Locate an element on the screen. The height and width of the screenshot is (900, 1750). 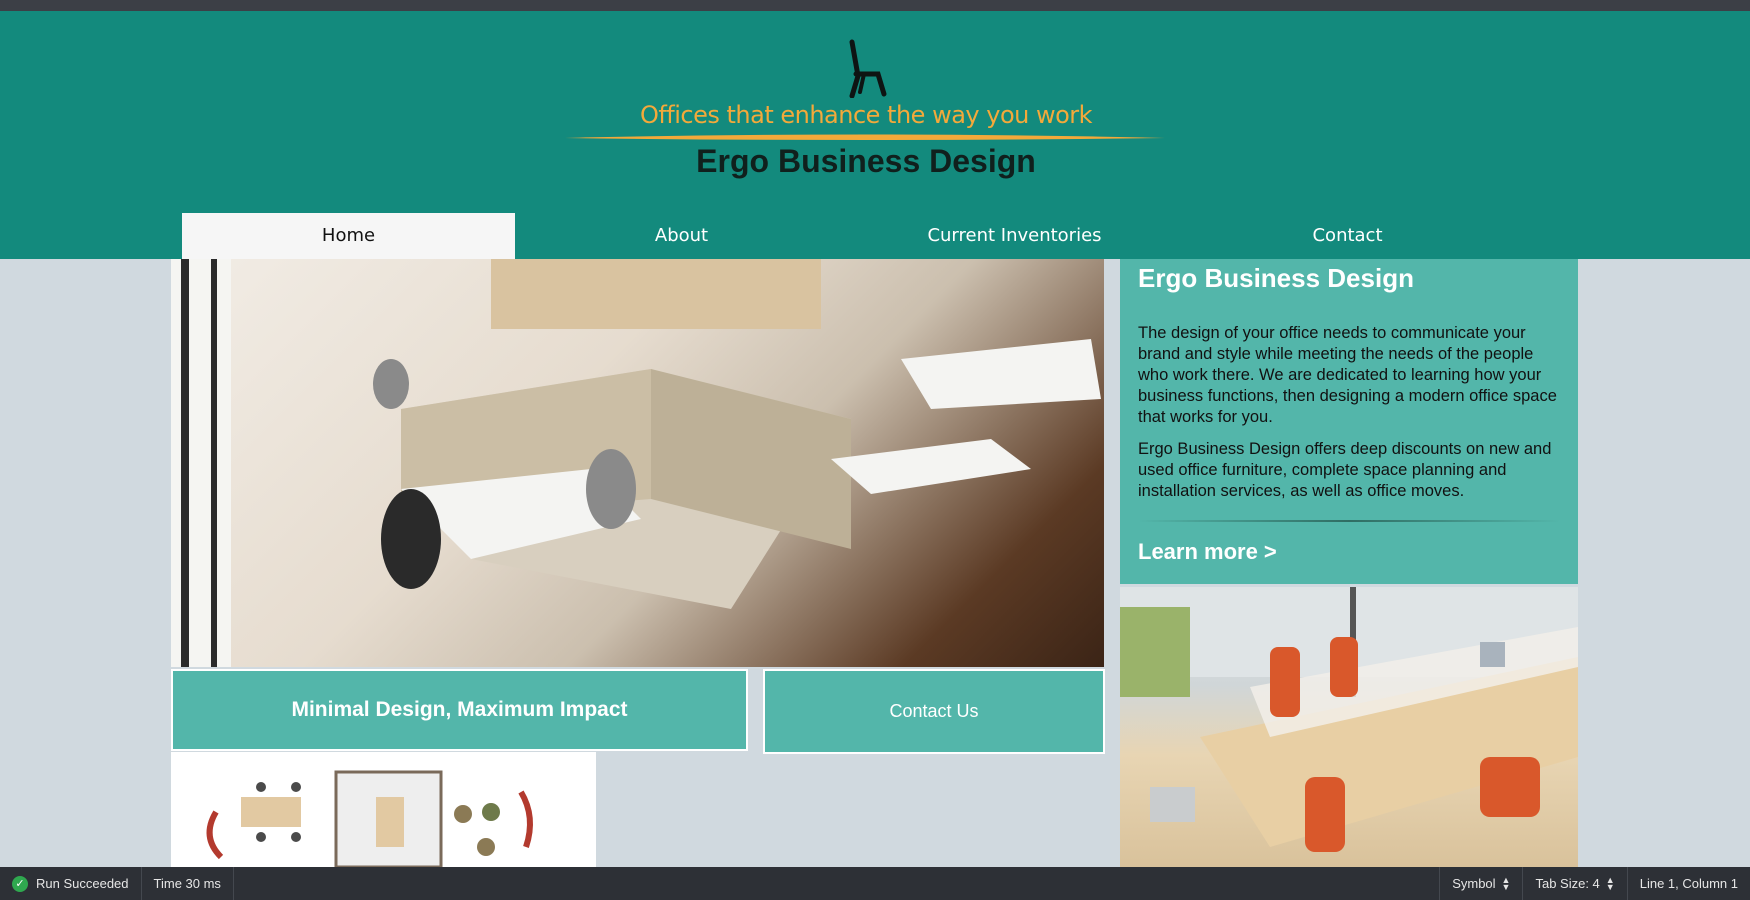
main-nav: Home About Current Inventories Contact is located at coordinates (848, 236).